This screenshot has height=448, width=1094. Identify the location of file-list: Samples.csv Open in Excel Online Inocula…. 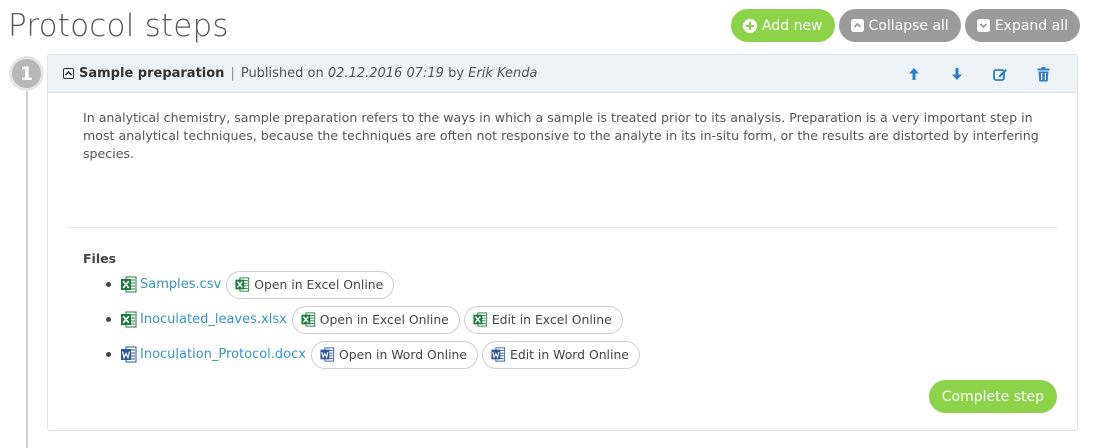
(375, 319).